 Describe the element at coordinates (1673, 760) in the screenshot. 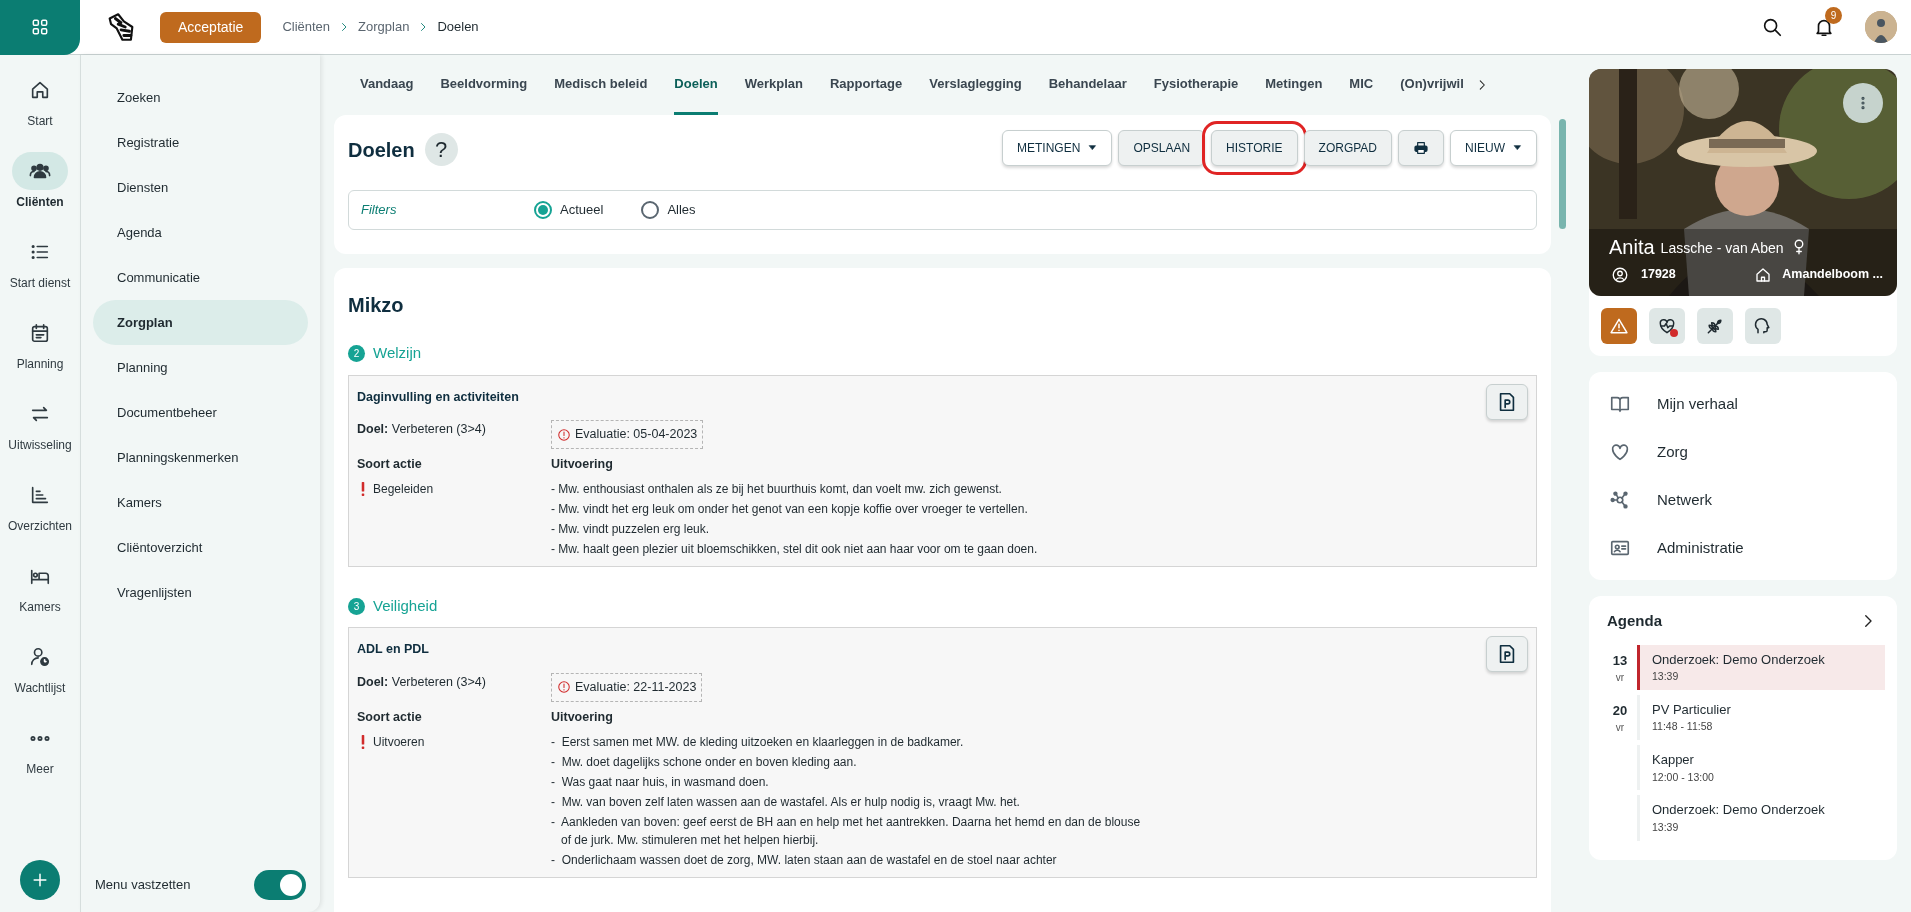

I see `entry-title: Kapper` at that location.